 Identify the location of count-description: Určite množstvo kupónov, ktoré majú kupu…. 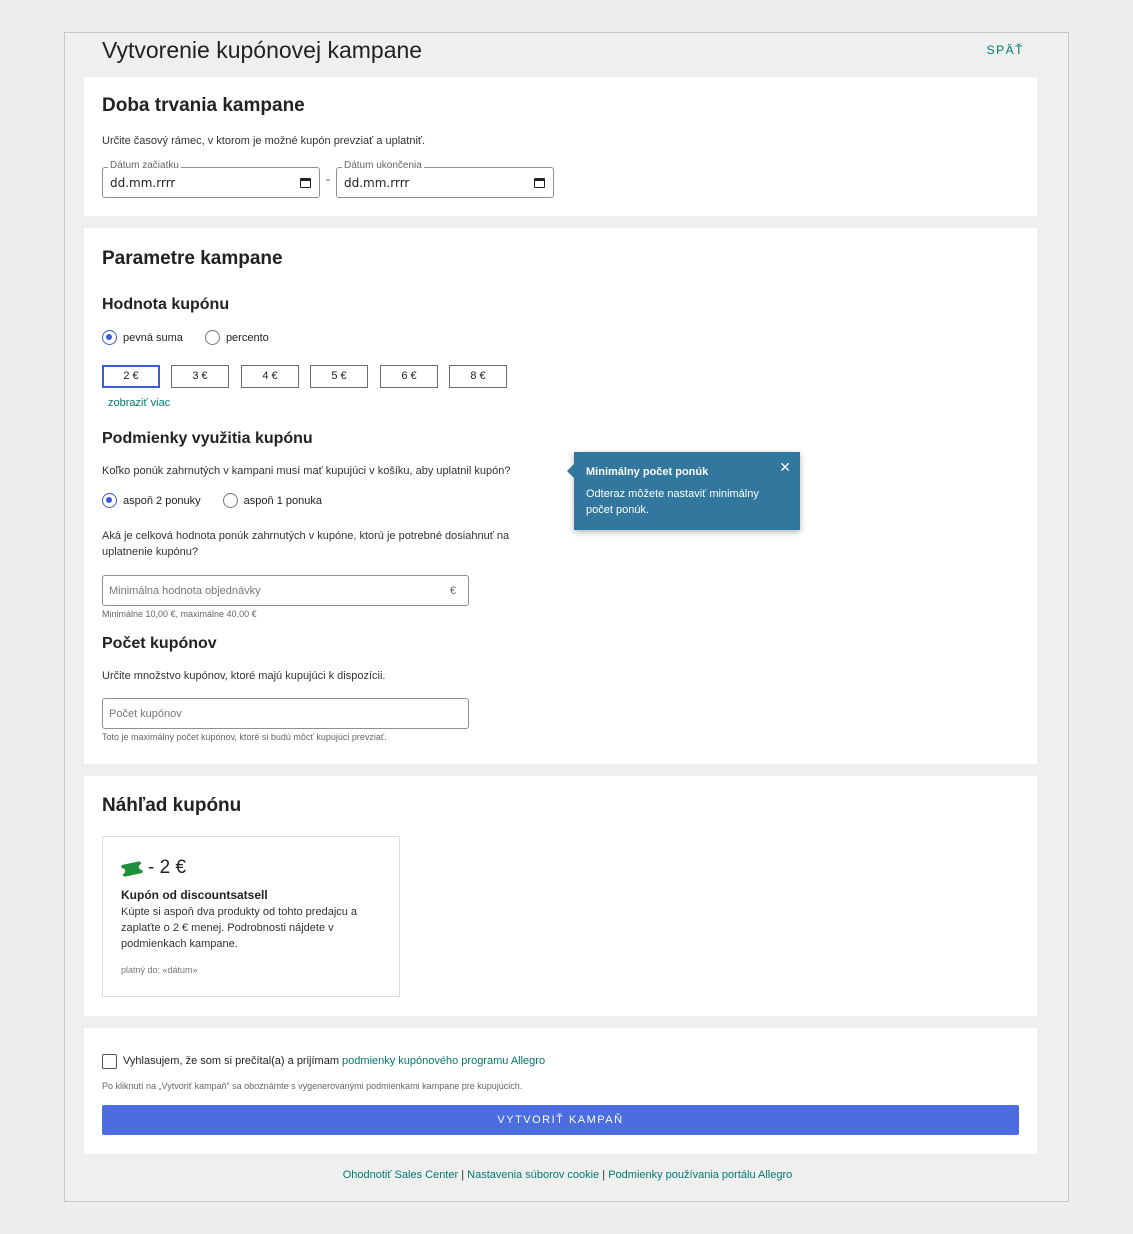
(244, 676).